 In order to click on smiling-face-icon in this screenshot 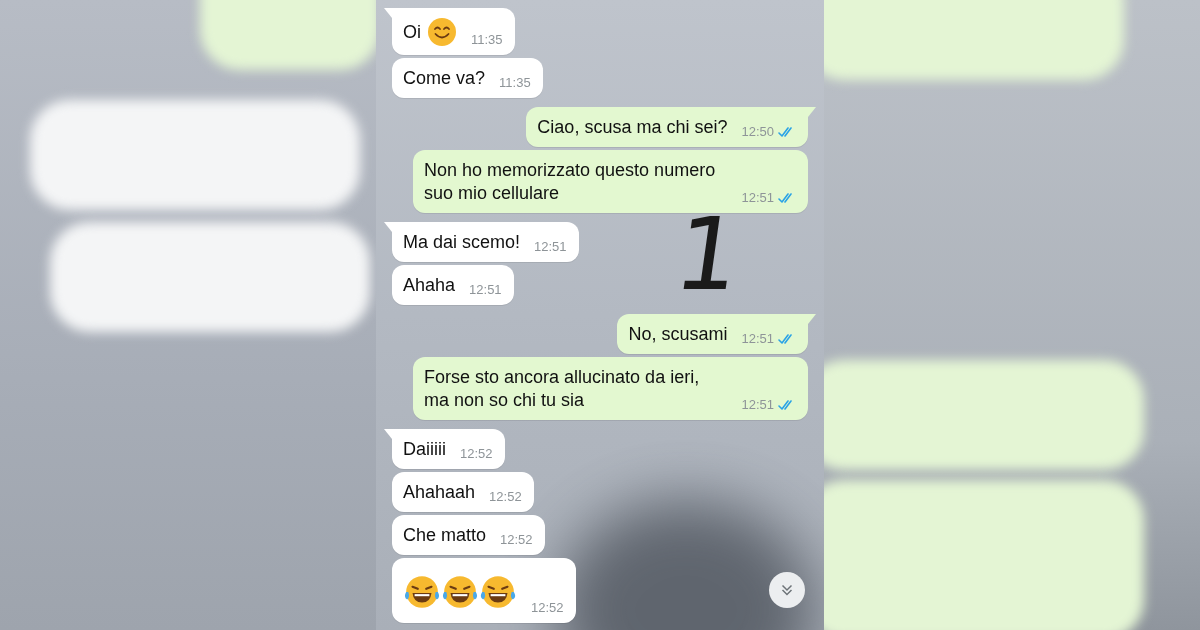, I will do `click(442, 32)`.